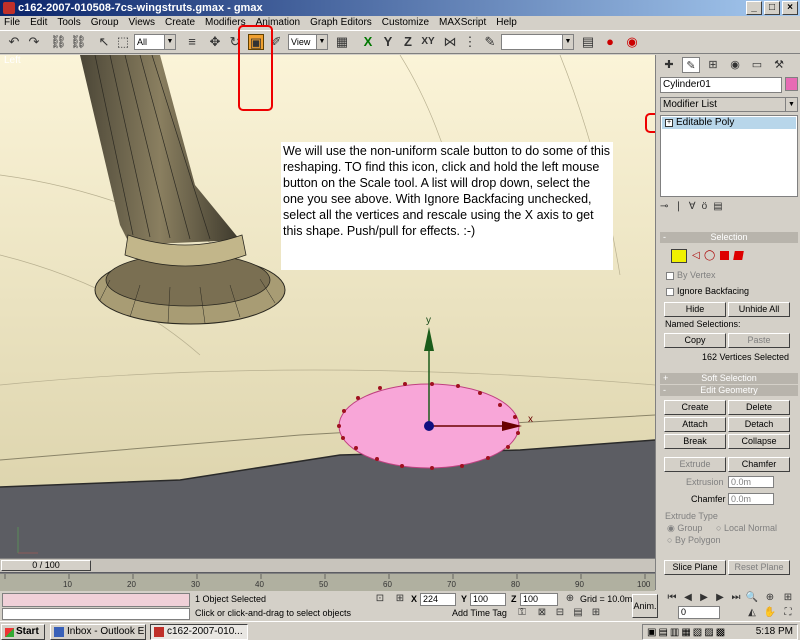 This screenshot has height=640, width=800. Describe the element at coordinates (596, 613) in the screenshot. I see `auto-key-icon: ⊞` at that location.